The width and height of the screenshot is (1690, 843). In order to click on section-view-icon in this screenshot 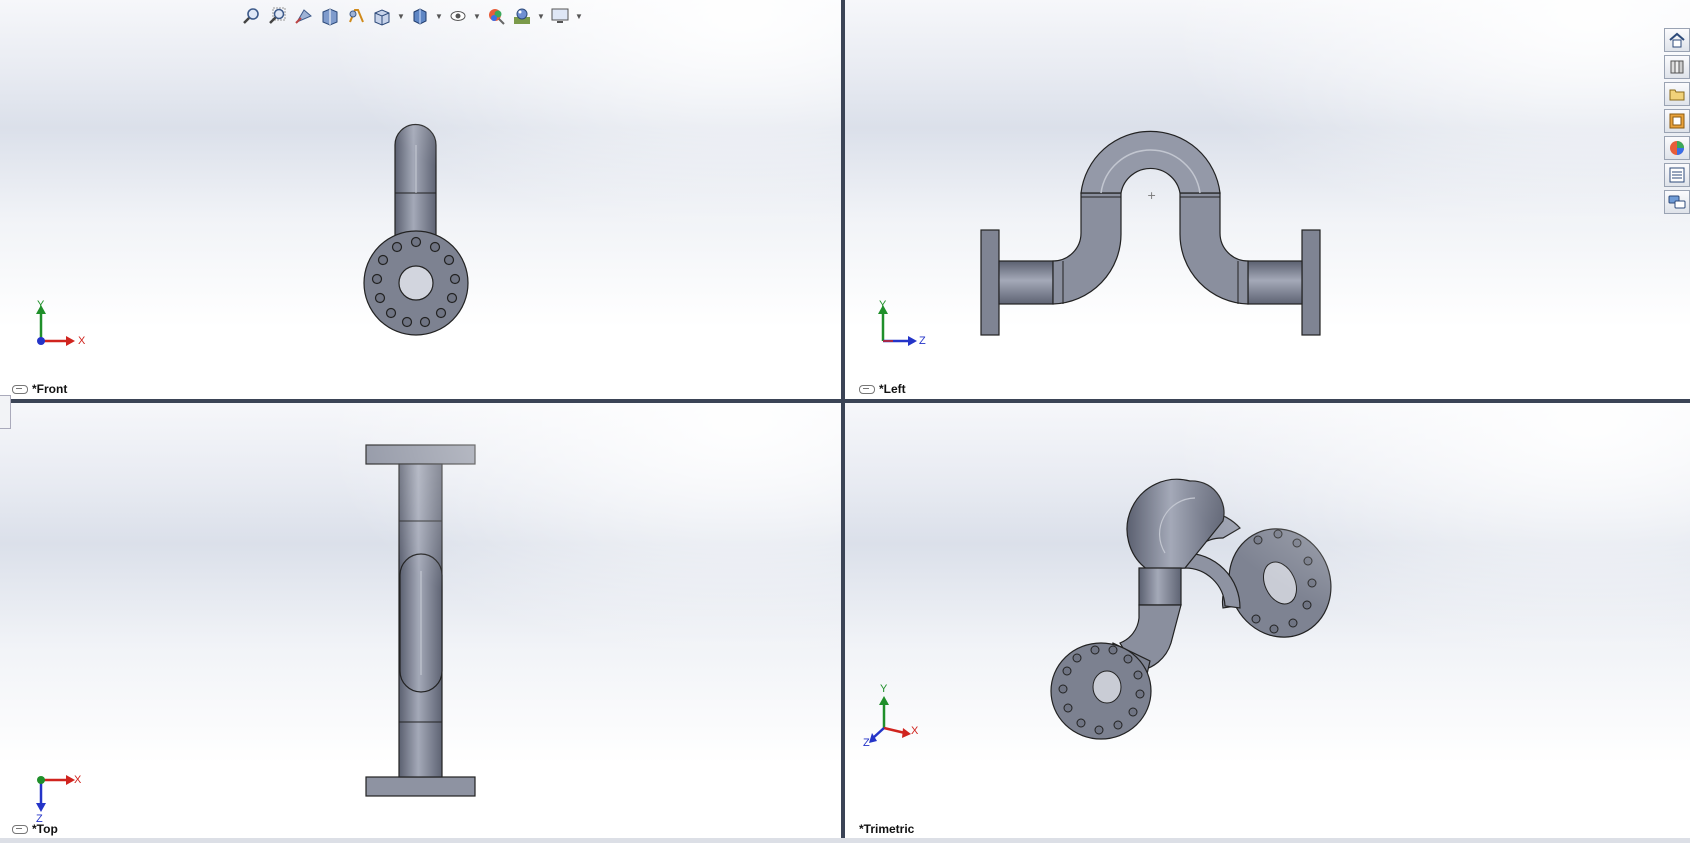, I will do `click(330, 16)`.